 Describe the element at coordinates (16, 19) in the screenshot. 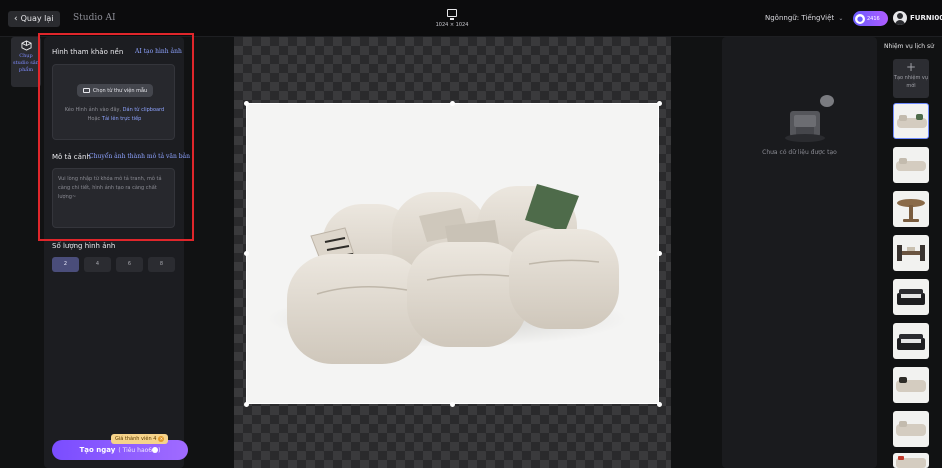

I see `chevron-left-icon: ‹` at that location.